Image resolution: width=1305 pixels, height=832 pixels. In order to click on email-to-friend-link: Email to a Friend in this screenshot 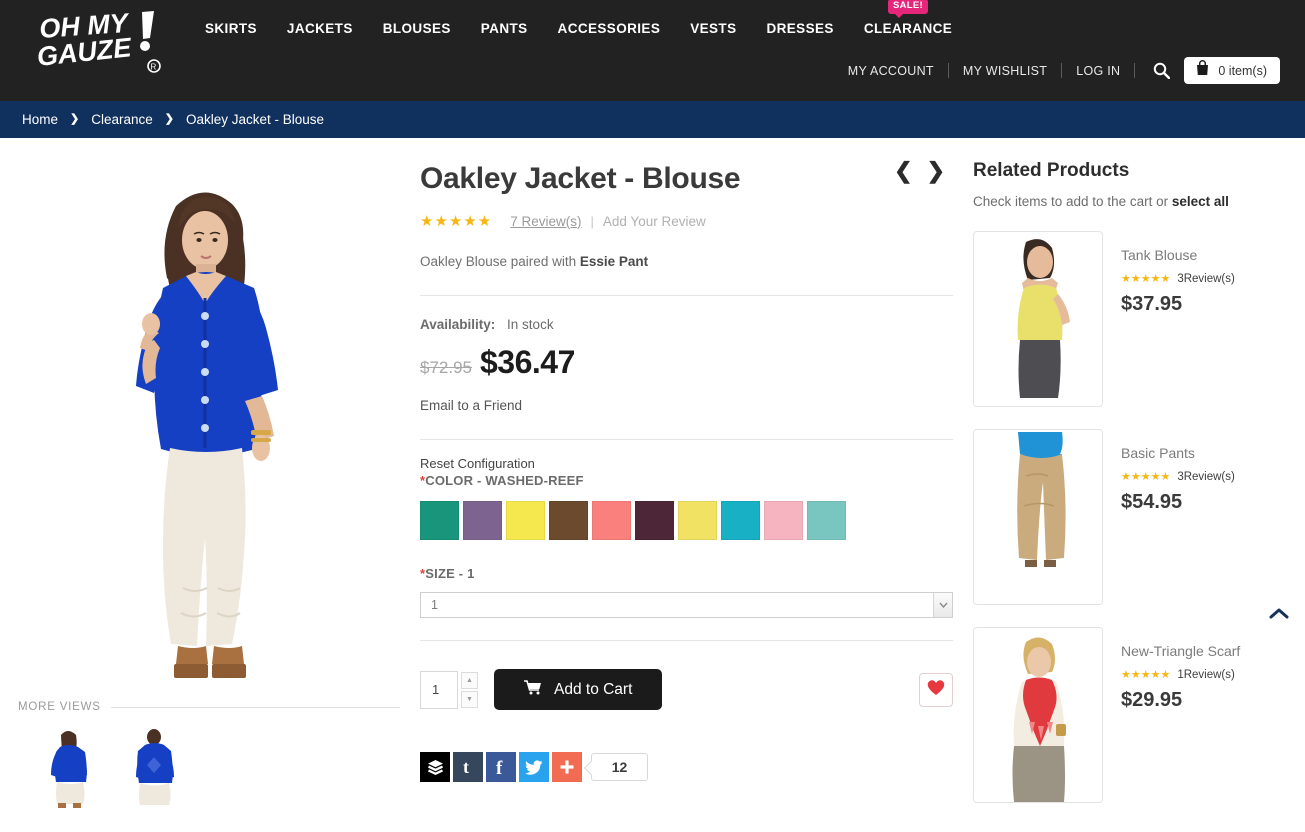, I will do `click(692, 405)`.